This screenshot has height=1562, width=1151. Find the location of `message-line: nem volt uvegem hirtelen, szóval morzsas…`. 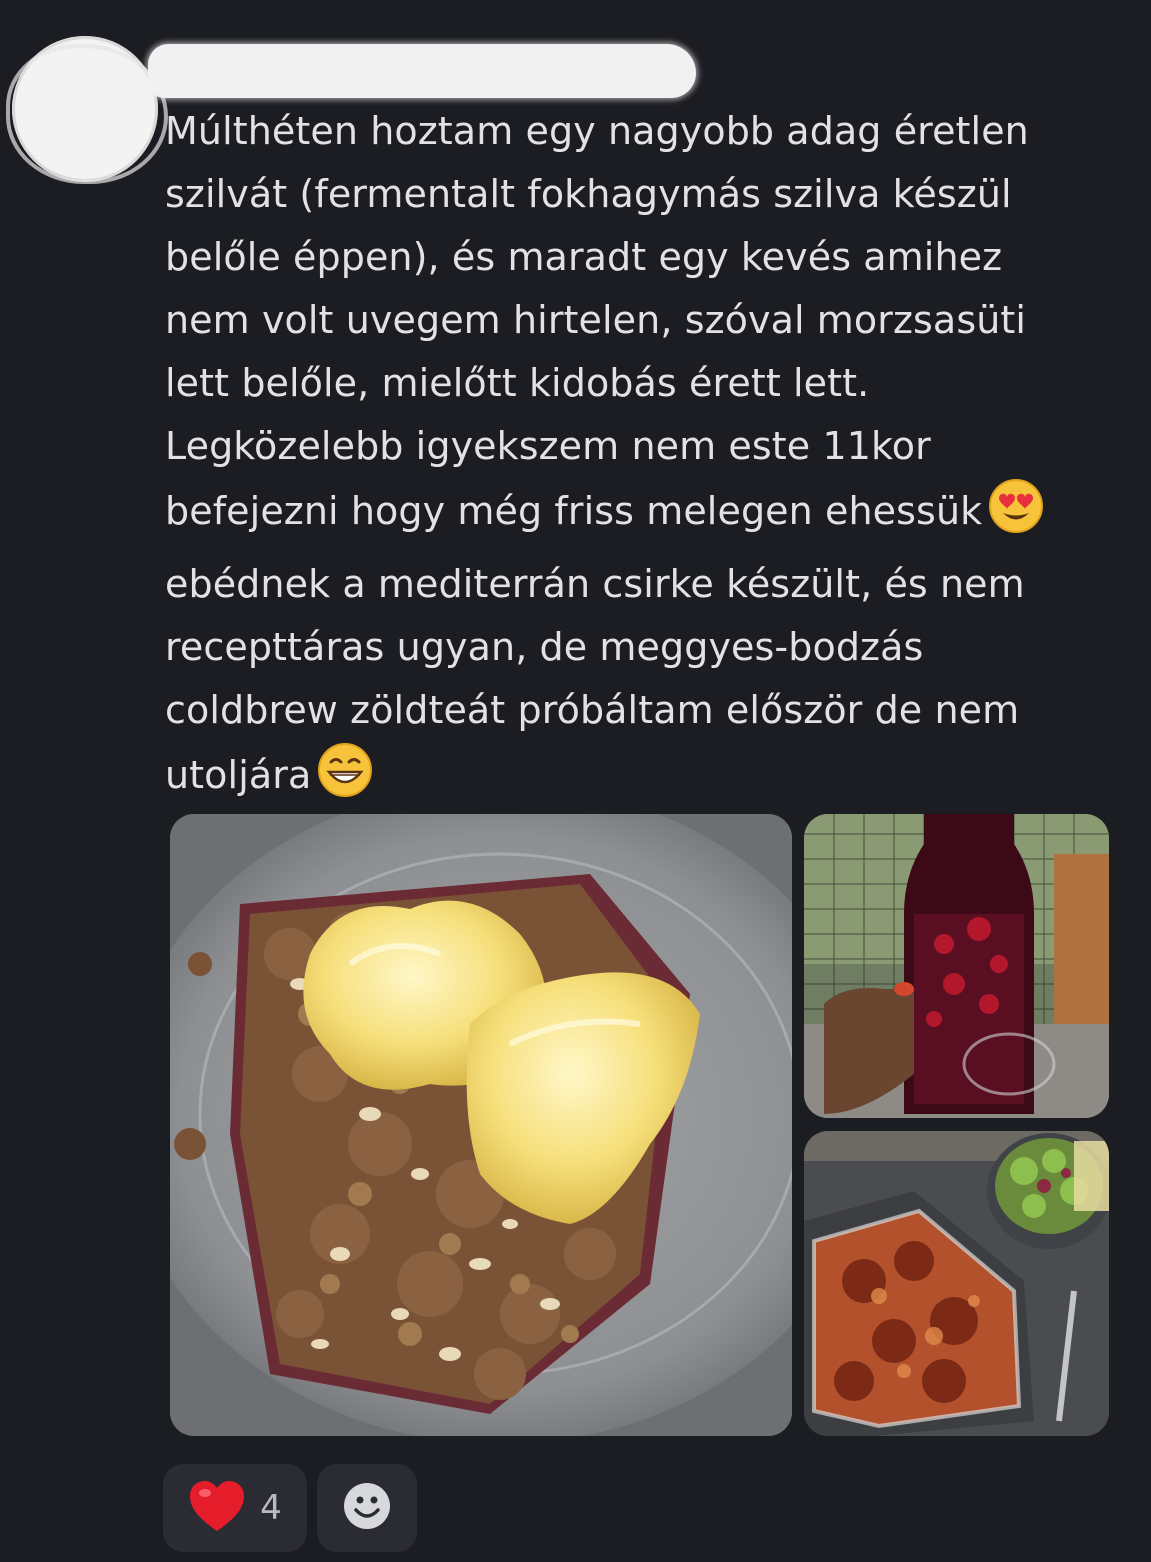

message-line: nem volt uvegem hirtelen, szóval morzsas… is located at coordinates (596, 320).